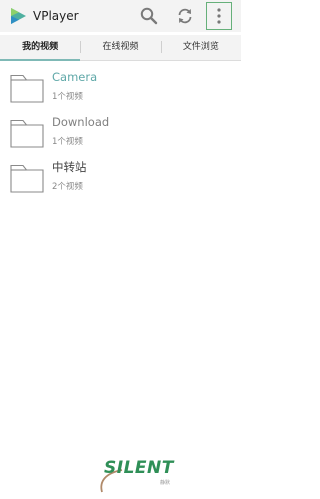 The height and width of the screenshot is (499, 320). I want to click on folder-video-count: 2个视频, so click(67, 187).